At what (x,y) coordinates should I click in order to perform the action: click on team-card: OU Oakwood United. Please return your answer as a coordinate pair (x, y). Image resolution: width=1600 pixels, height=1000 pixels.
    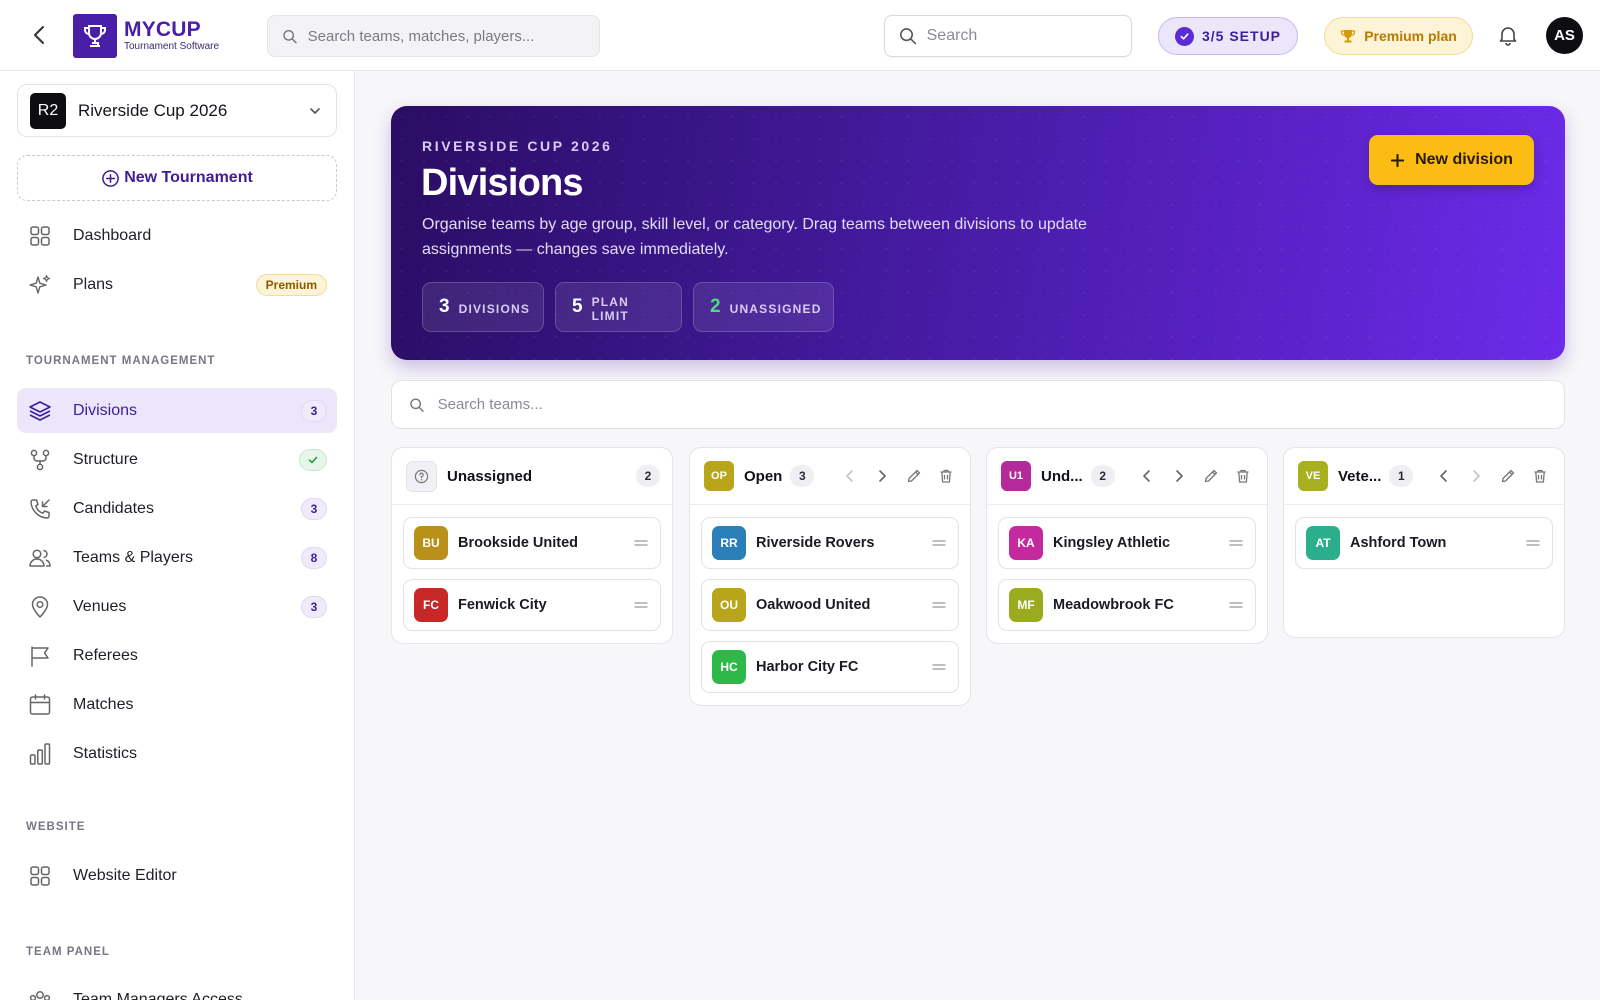
    Looking at the image, I should click on (830, 605).